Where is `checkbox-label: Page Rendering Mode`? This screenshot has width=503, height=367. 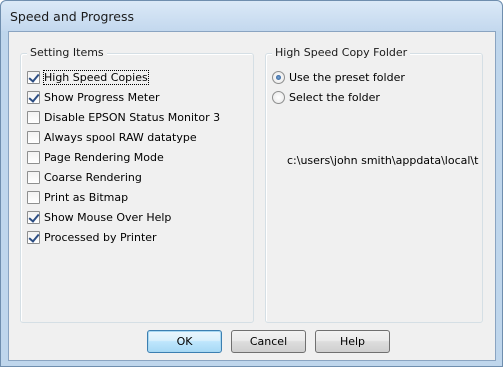 checkbox-label: Page Rendering Mode is located at coordinates (104, 157).